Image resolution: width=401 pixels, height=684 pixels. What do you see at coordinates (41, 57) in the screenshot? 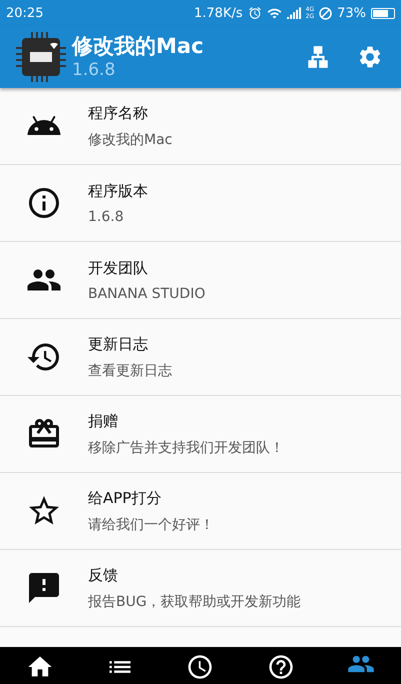
I see `chip-logo-icon` at bounding box center [41, 57].